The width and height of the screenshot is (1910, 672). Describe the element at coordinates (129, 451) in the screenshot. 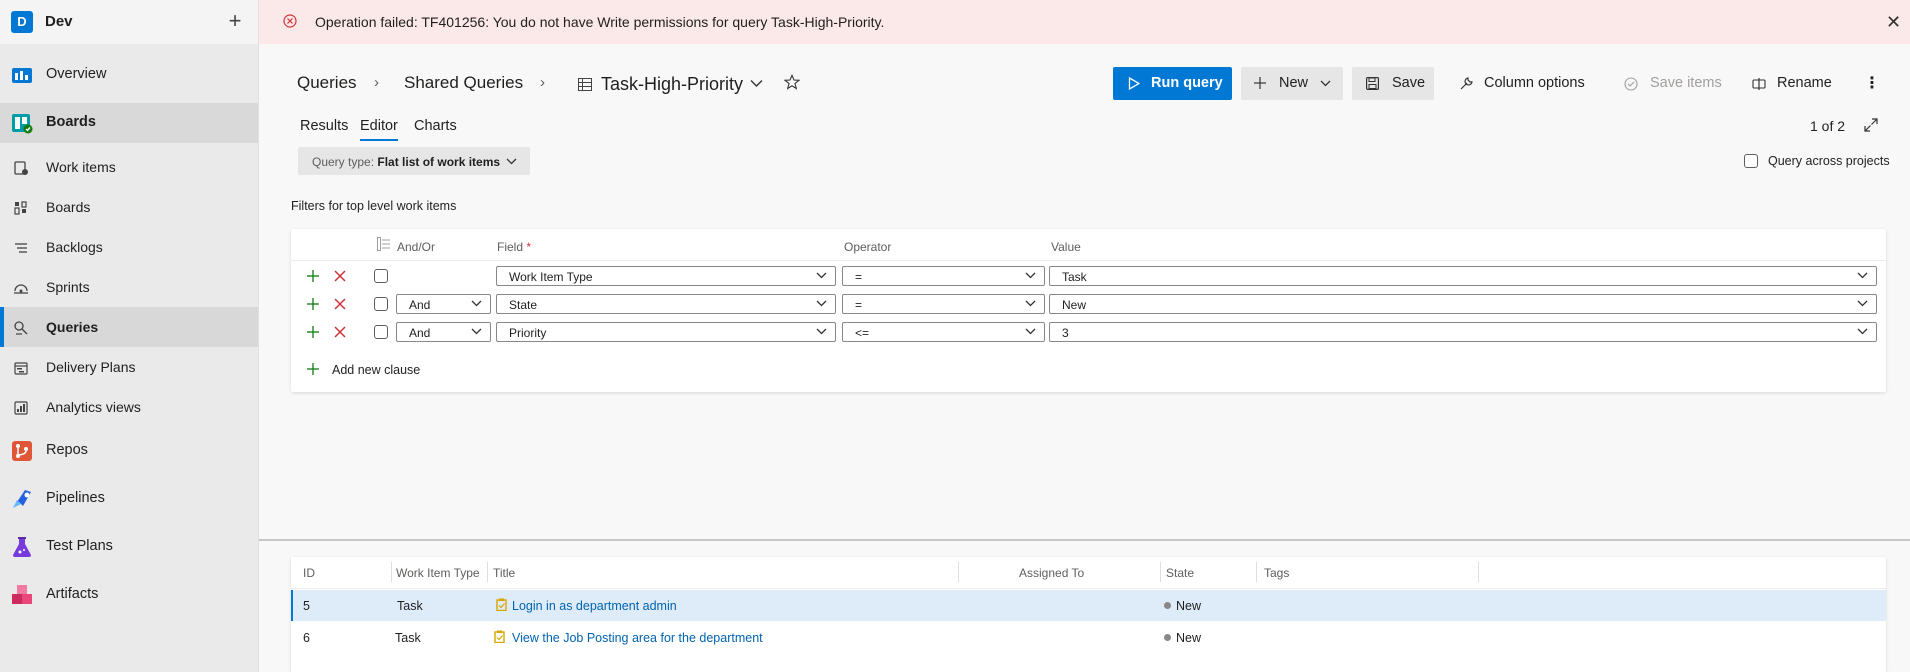

I see `nav-repos: Repos` at that location.